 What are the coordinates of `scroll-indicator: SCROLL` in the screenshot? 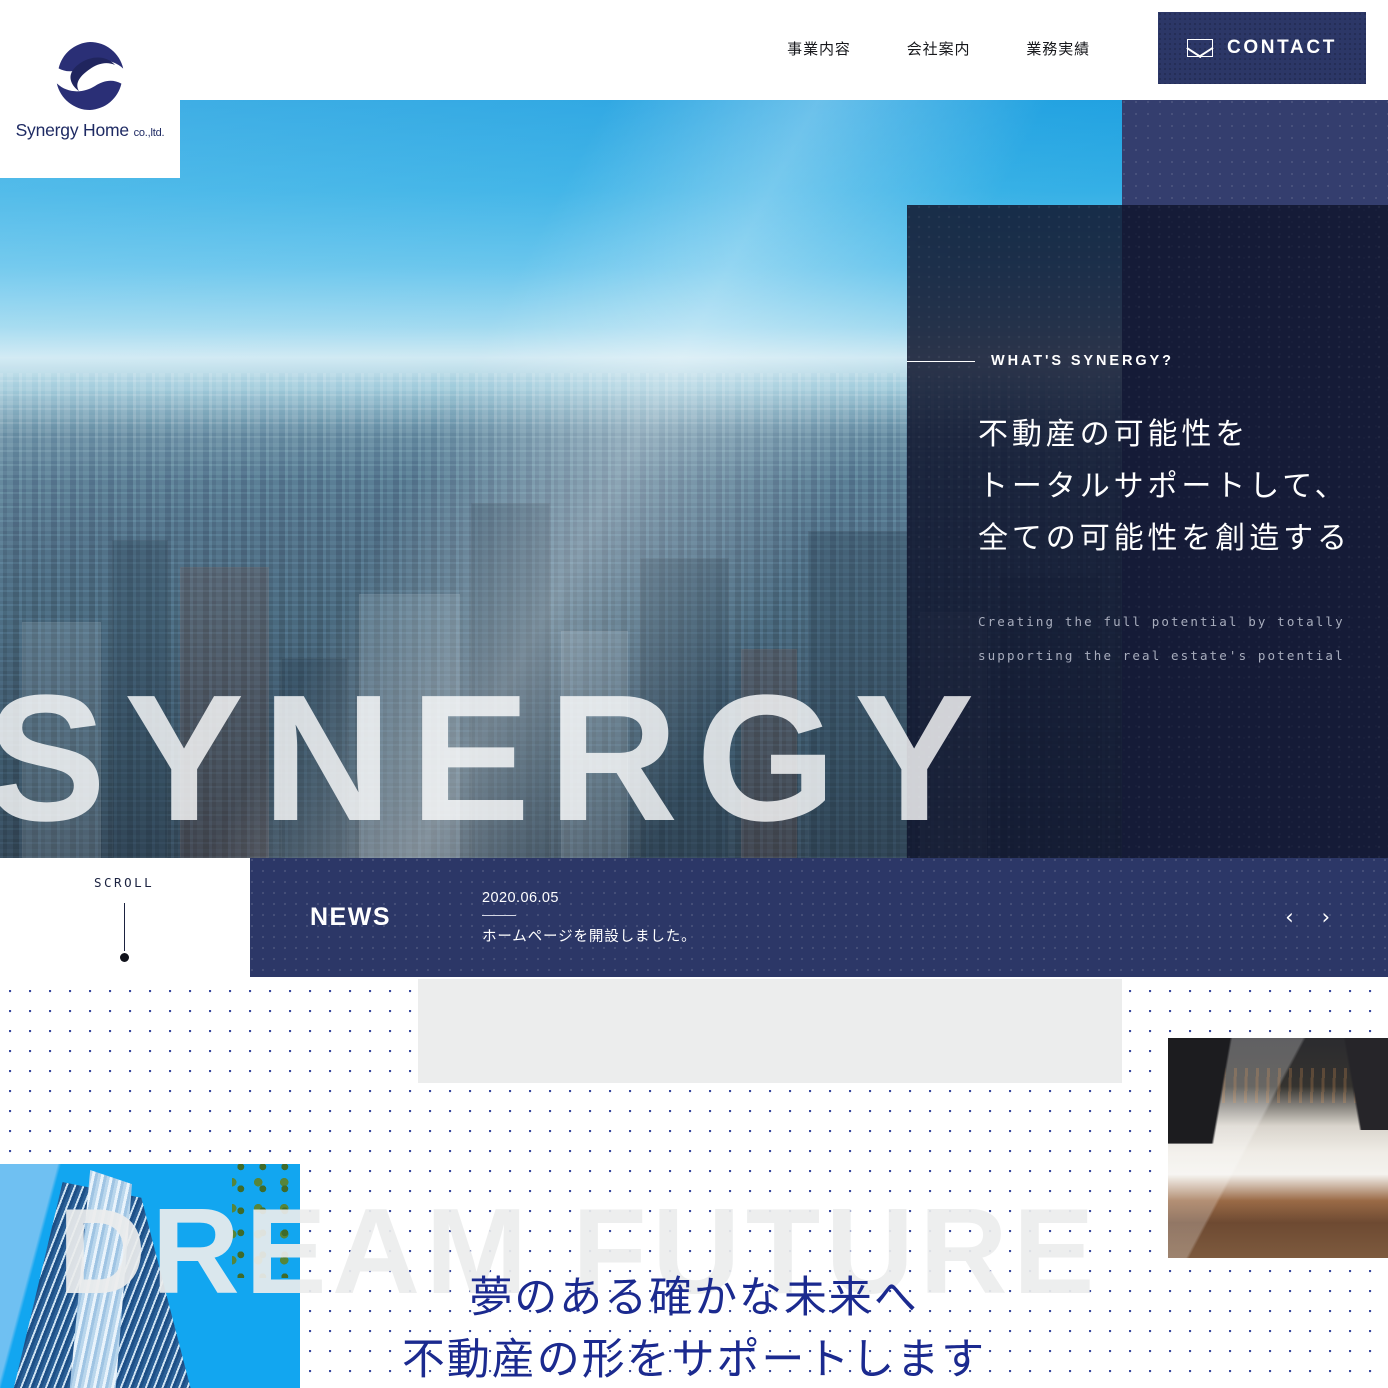 It's located at (124, 918).